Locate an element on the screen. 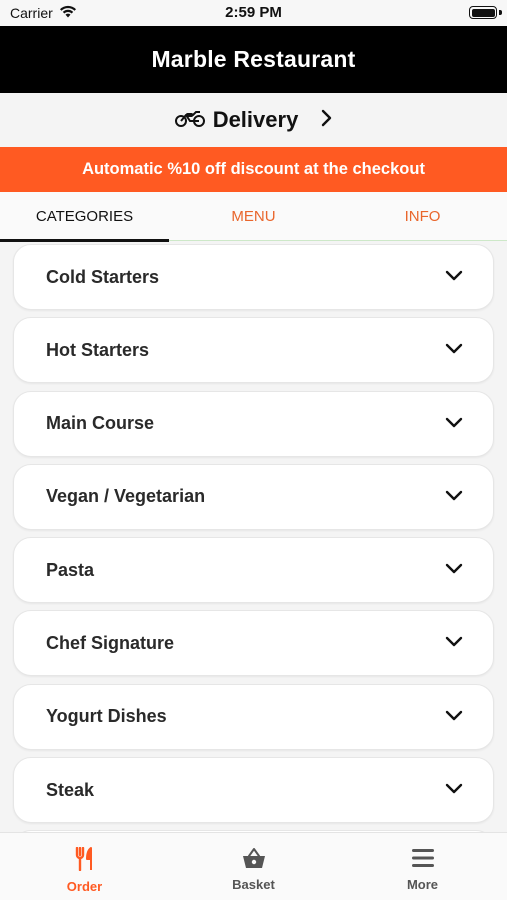 This screenshot has width=507, height=900. battery-tip is located at coordinates (500, 12).